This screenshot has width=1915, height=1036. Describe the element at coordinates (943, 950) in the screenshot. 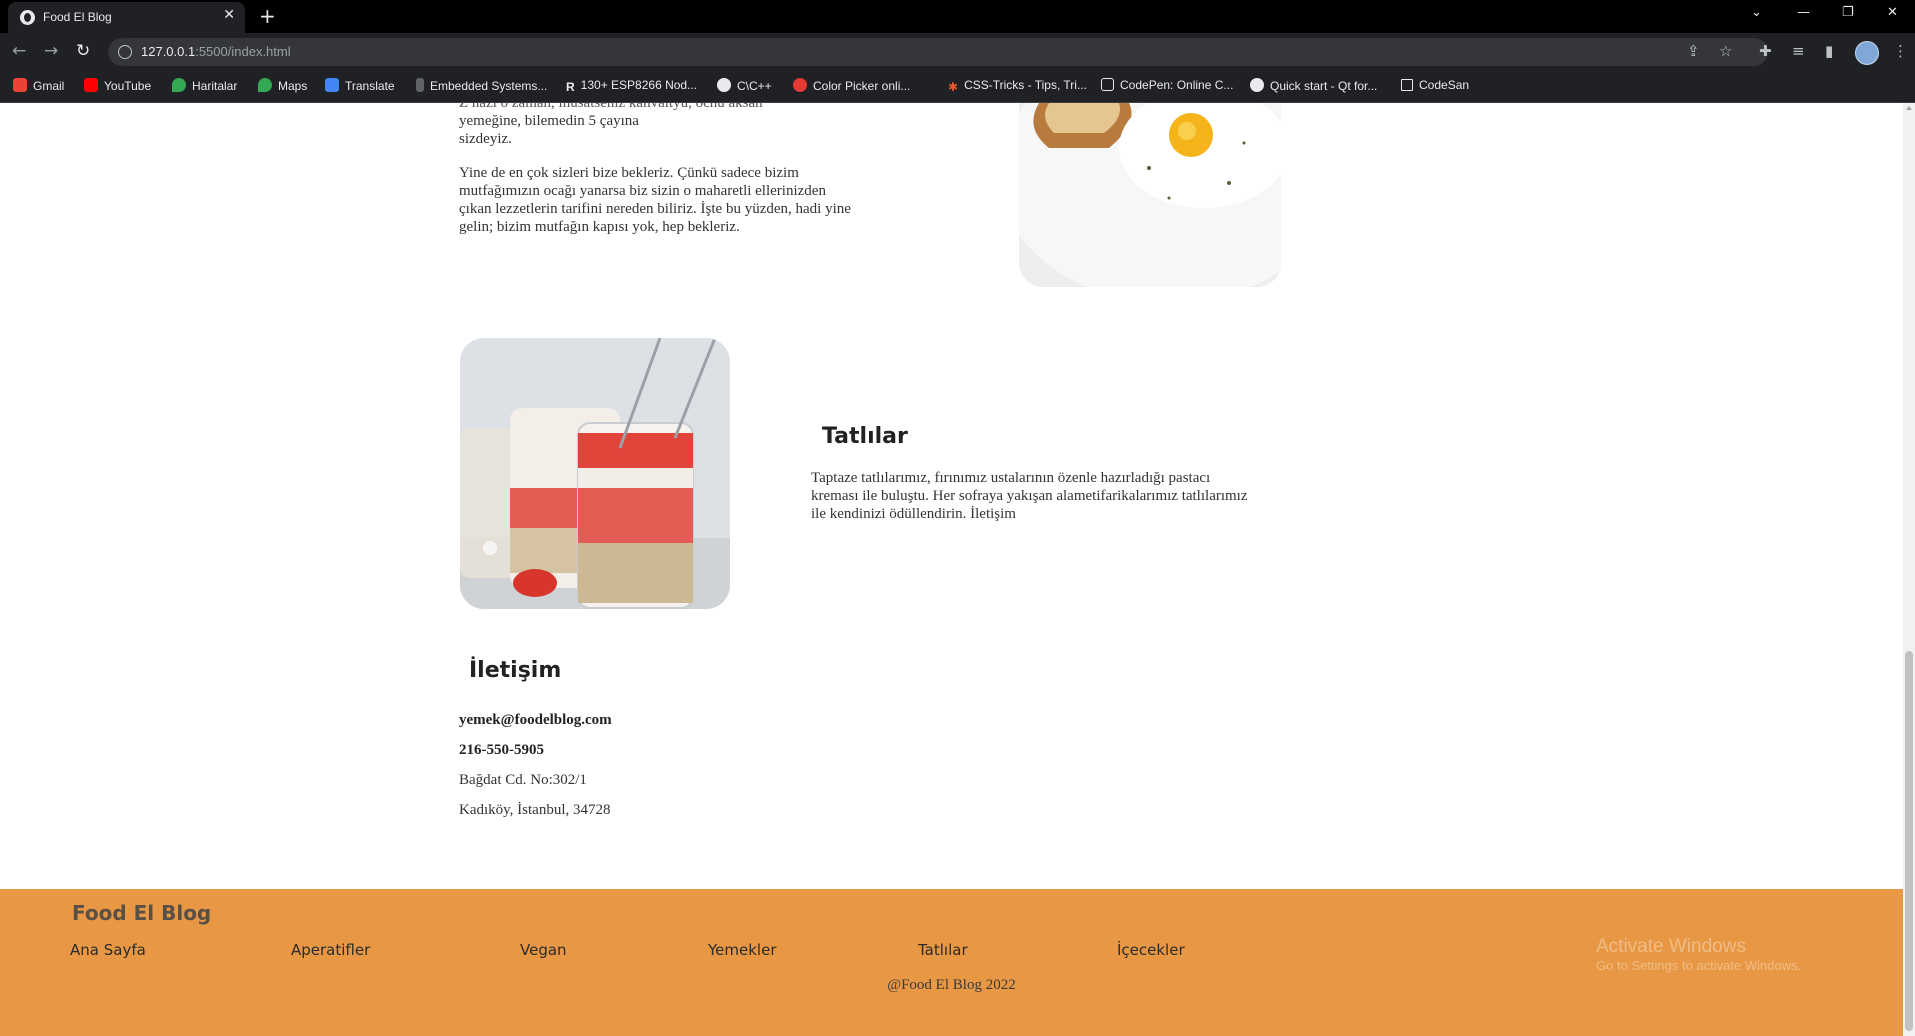

I see `footer-link-tatlilar: Tatlılar` at that location.